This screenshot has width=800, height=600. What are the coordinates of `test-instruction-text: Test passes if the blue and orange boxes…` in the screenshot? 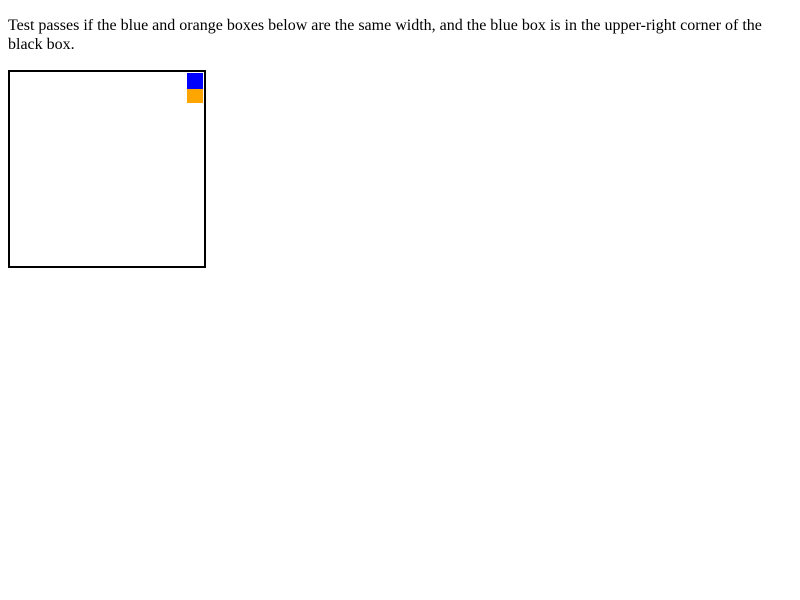 It's located at (385, 35).